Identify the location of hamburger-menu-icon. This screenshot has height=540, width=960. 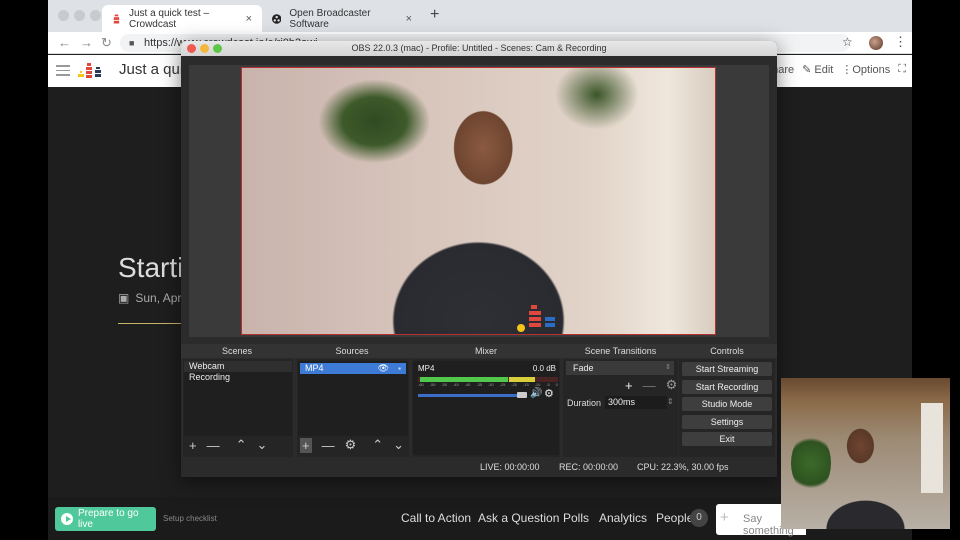
(63, 72).